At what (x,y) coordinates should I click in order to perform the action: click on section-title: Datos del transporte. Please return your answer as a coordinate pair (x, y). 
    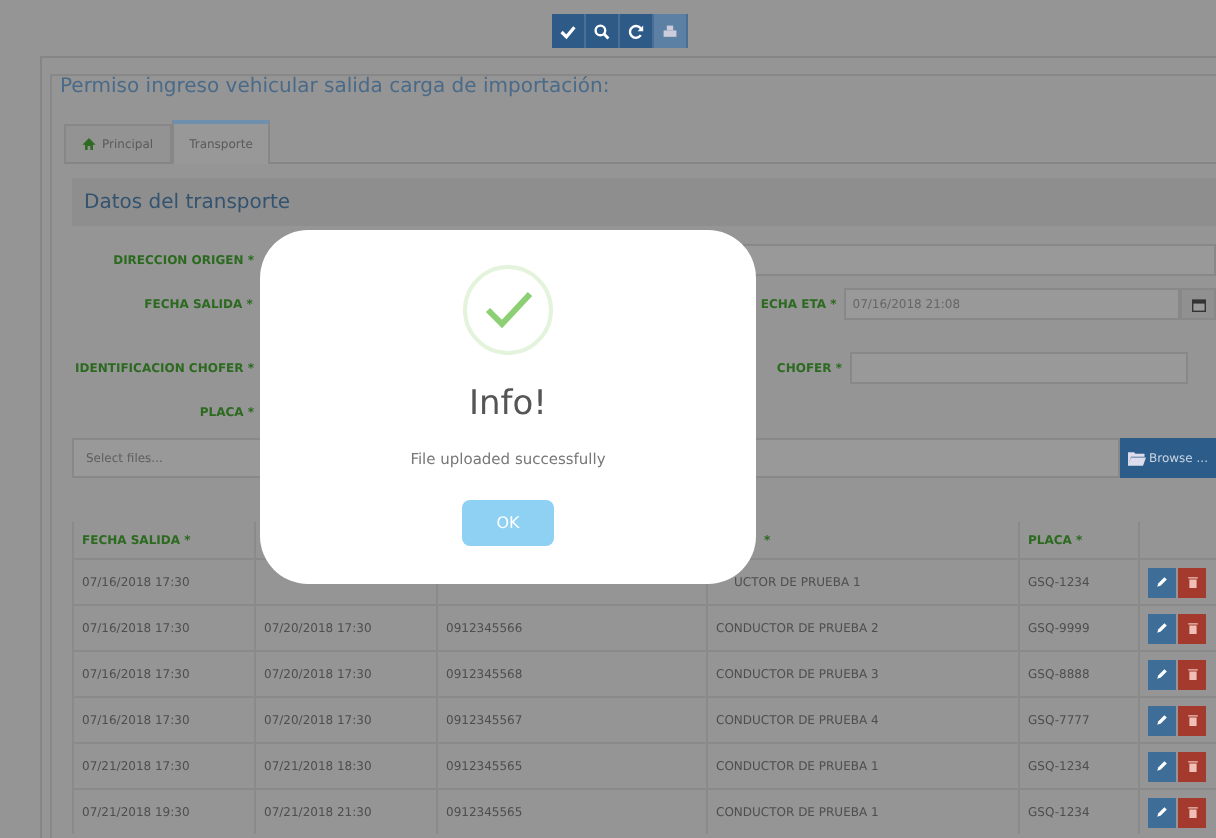
    Looking at the image, I should click on (187, 202).